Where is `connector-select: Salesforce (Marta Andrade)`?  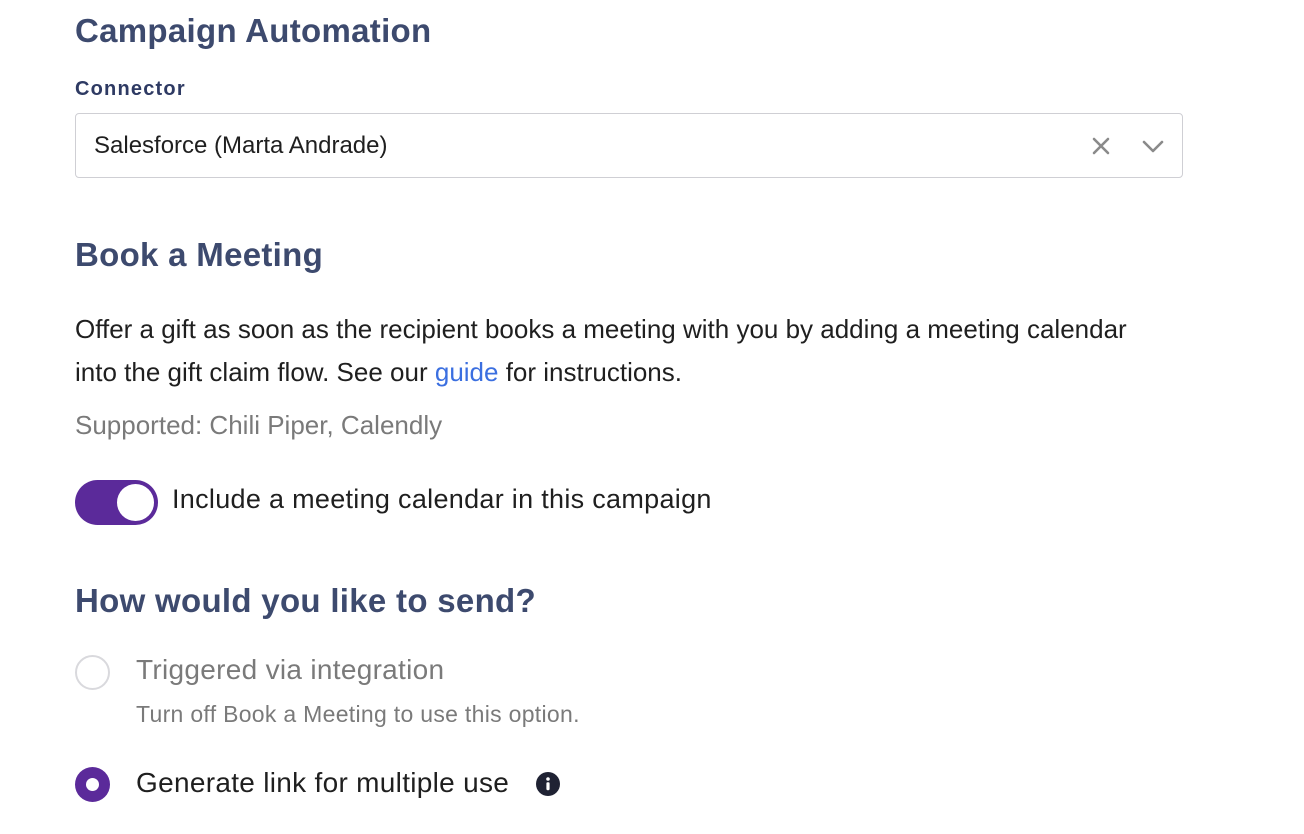 connector-select: Salesforce (Marta Andrade) is located at coordinates (629, 145).